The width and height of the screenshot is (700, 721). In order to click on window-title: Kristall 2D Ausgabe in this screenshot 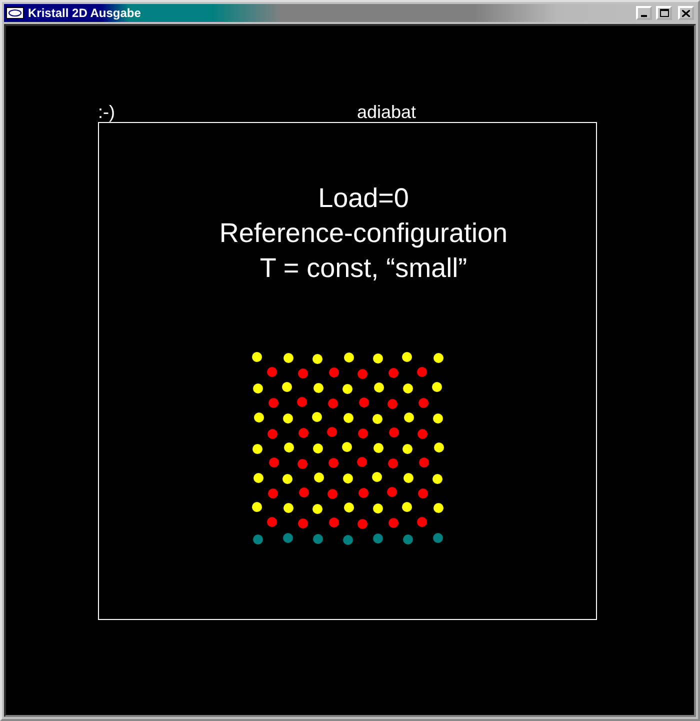, I will do `click(85, 13)`.